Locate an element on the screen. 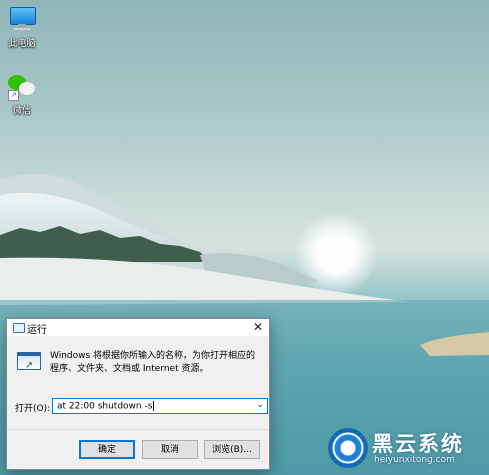  desktop-icon-this-pc: 此电脑 is located at coordinates (22, 27).